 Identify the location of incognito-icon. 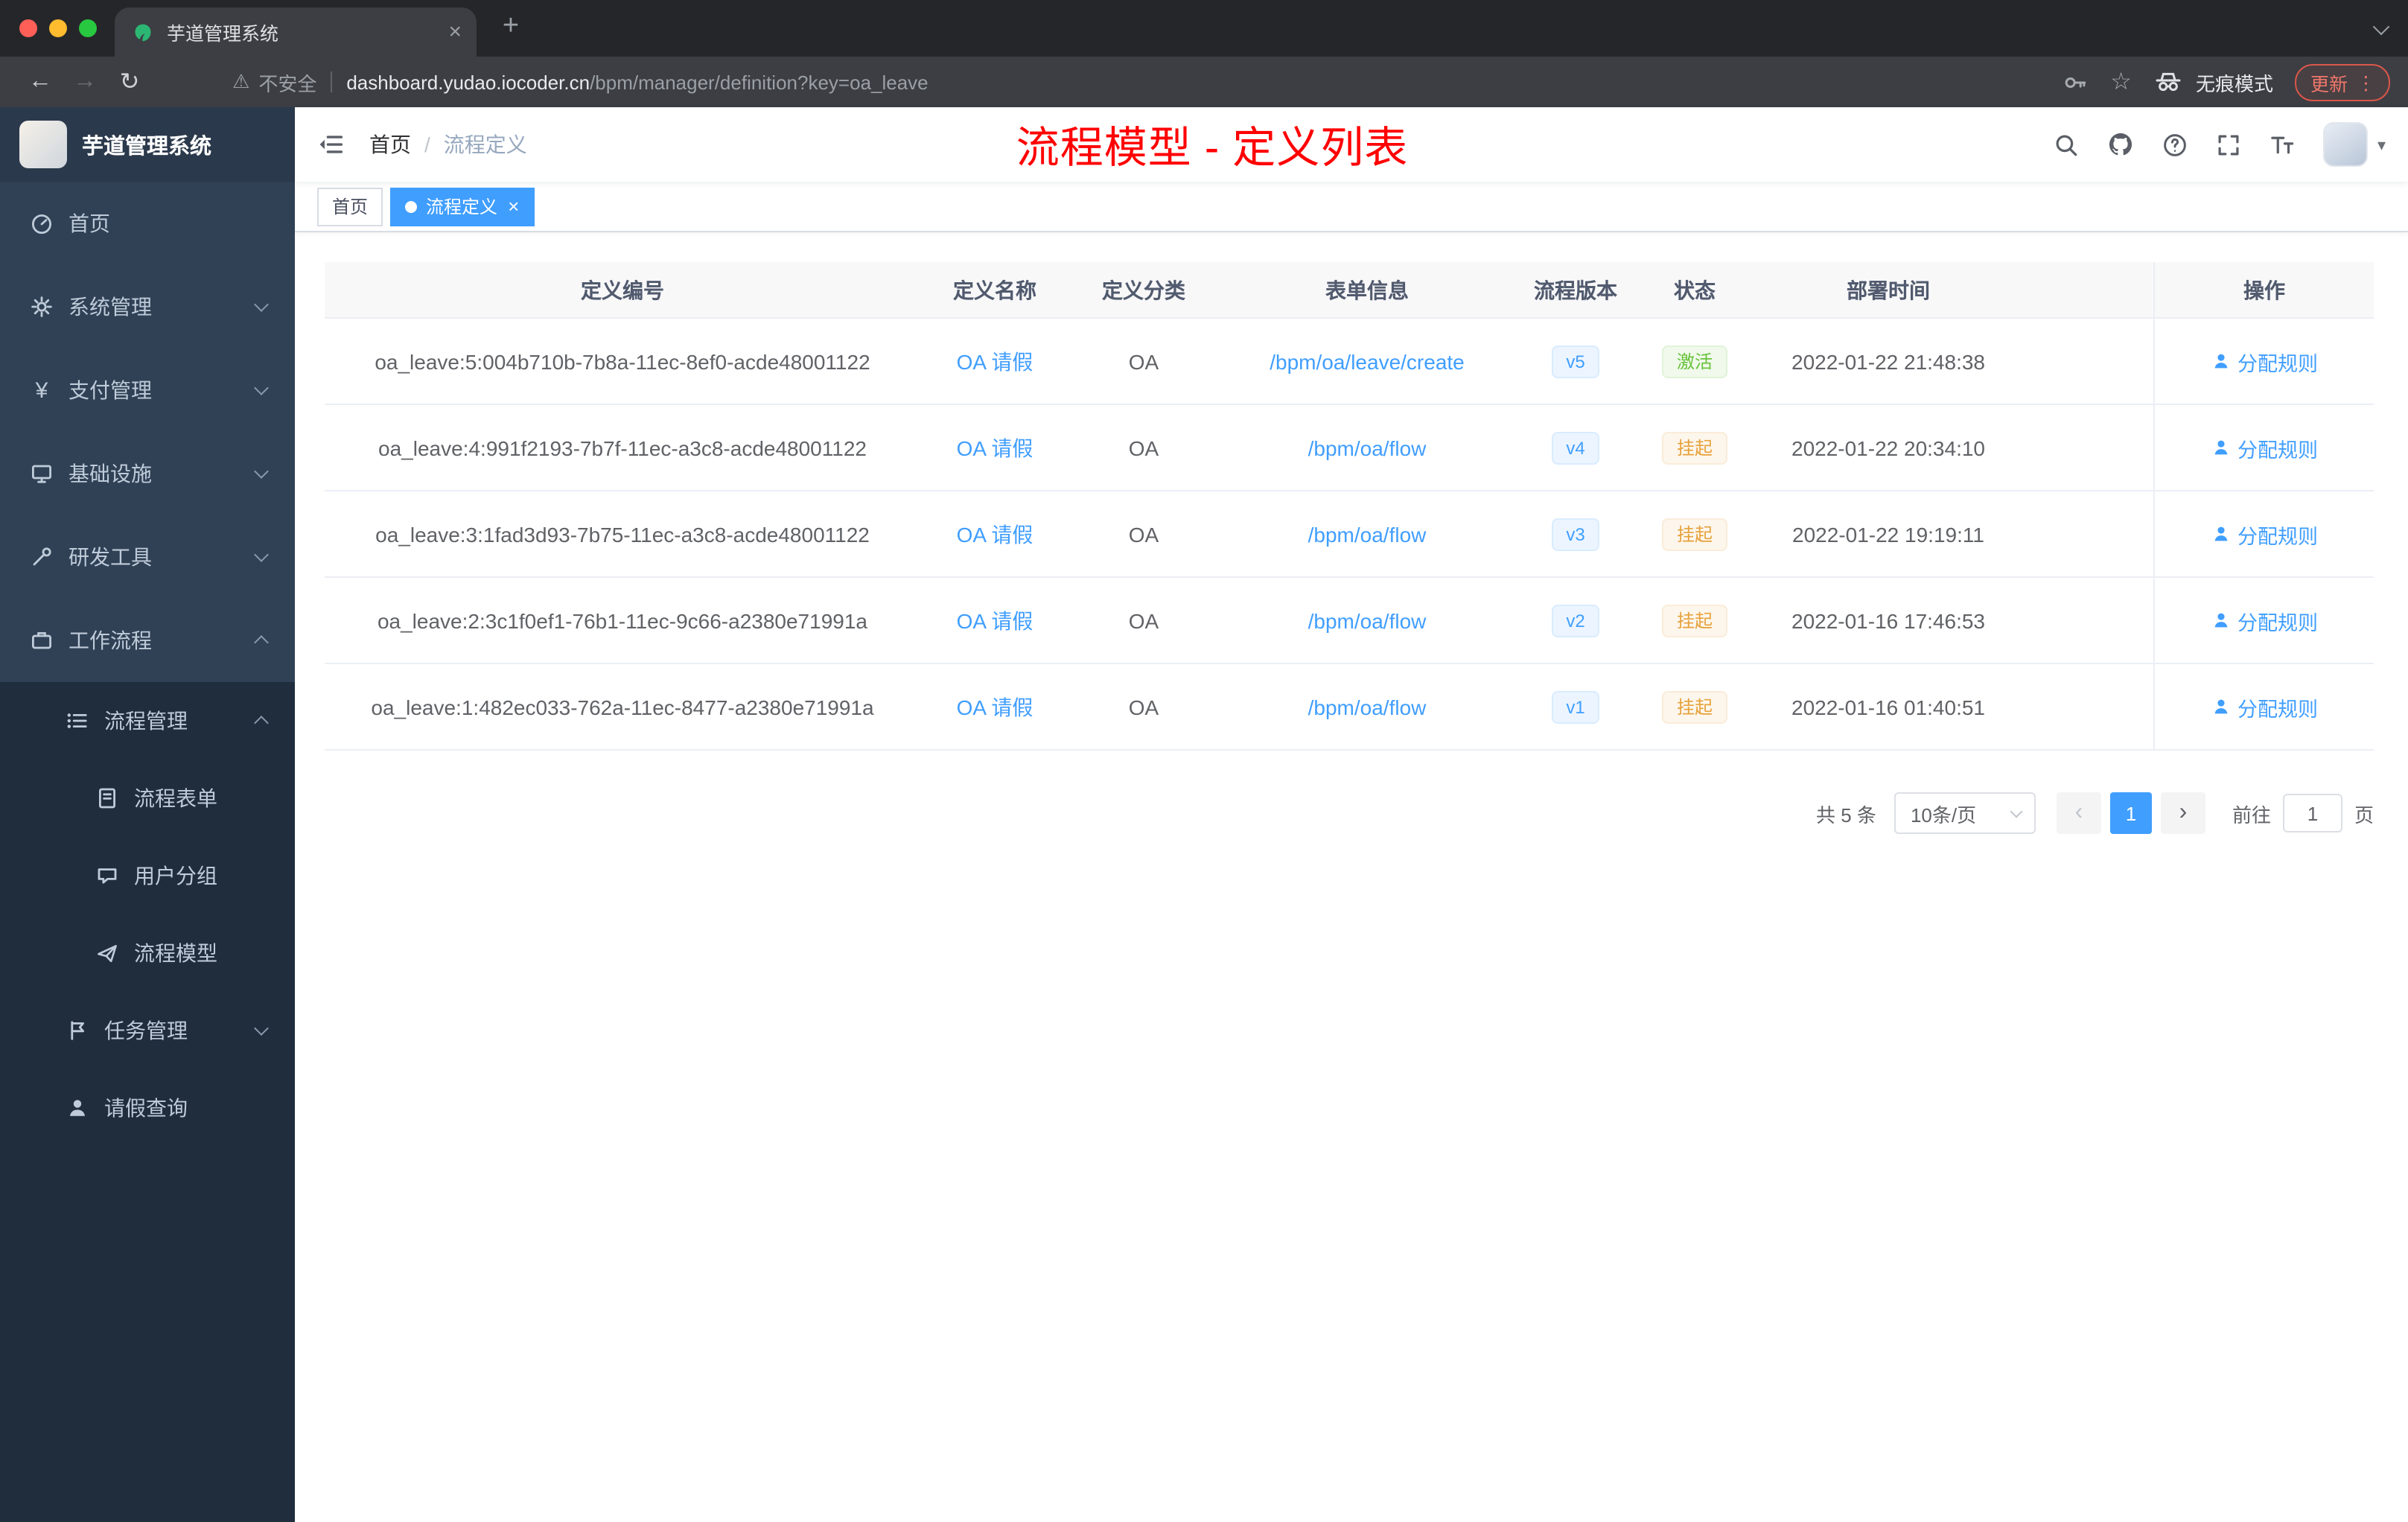
(2169, 82).